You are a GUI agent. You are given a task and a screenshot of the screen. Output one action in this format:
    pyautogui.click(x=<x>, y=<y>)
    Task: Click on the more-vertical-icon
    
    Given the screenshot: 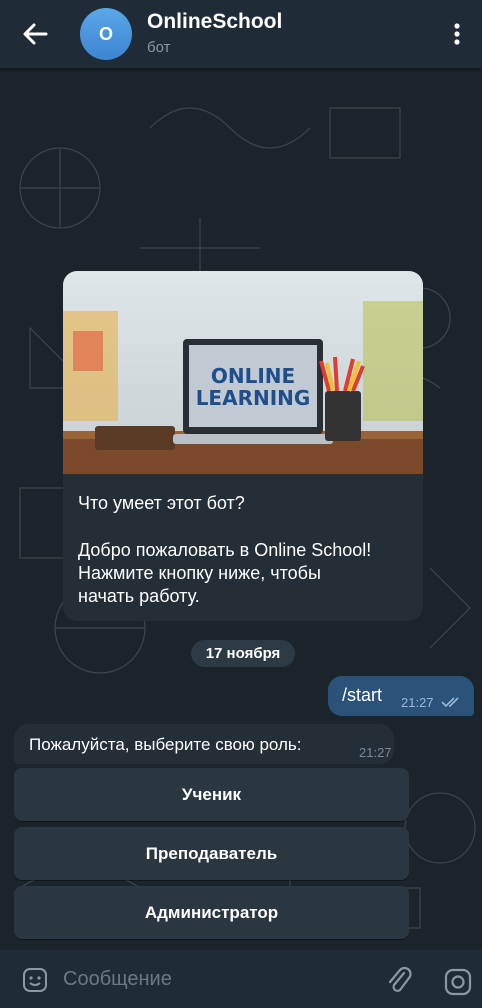 What is the action you would take?
    pyautogui.click(x=457, y=34)
    